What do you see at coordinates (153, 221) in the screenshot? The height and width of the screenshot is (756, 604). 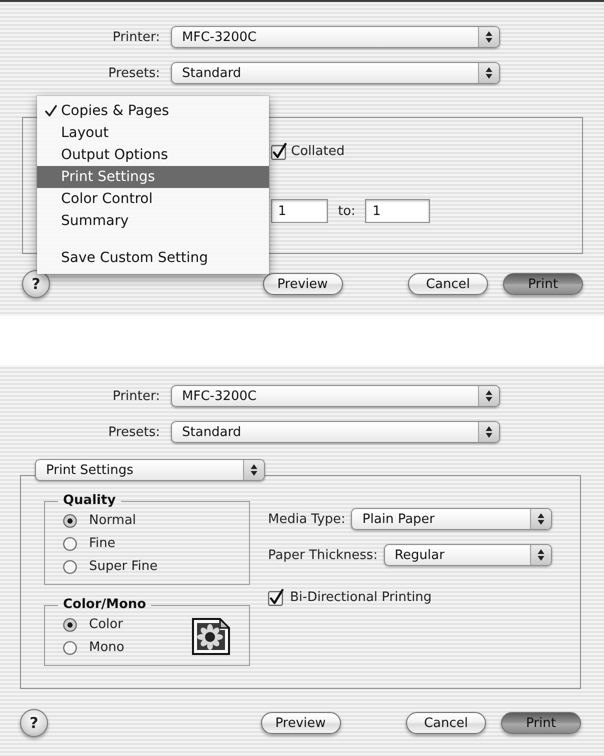 I see `menu-item: Summary` at bounding box center [153, 221].